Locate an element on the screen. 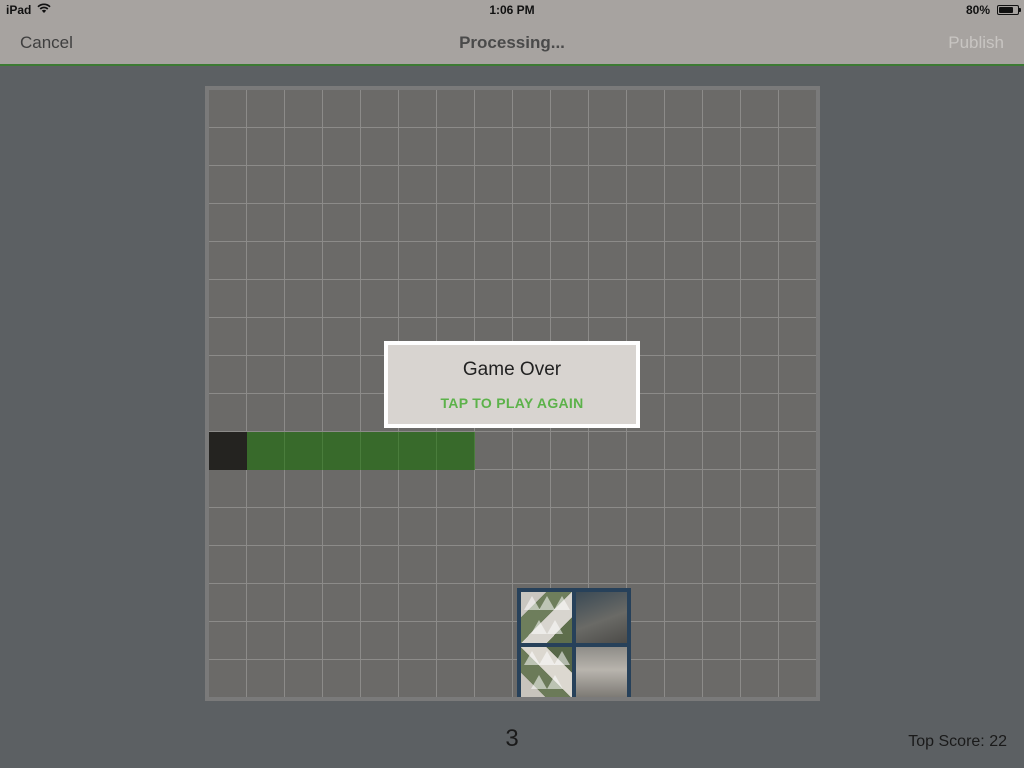 The image size is (1024, 768). battery-fill is located at coordinates (1006, 10).